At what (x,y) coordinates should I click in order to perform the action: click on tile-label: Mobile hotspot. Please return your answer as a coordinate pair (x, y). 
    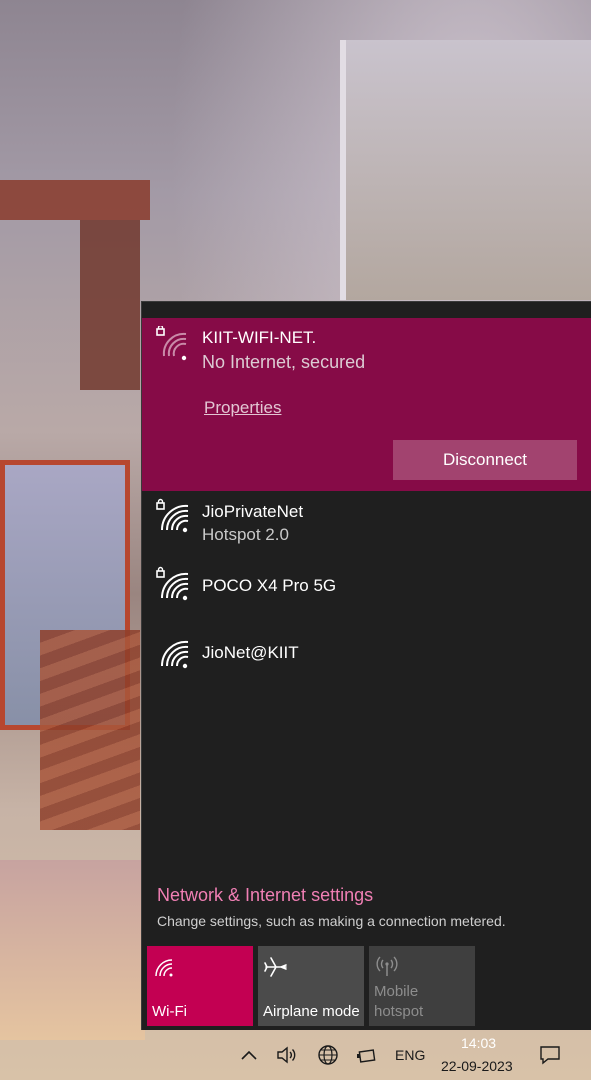
    Looking at the image, I should click on (398, 1002).